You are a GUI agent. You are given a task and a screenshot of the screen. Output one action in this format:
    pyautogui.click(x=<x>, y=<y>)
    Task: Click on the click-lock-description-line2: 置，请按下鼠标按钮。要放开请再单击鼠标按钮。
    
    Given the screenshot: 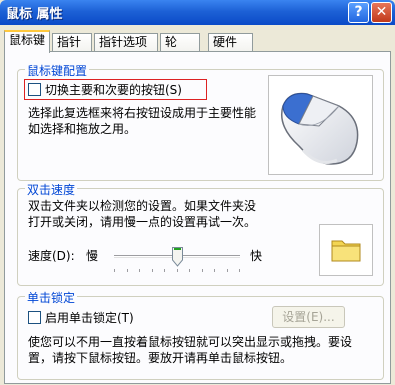 What is the action you would take?
    pyautogui.click(x=160, y=358)
    